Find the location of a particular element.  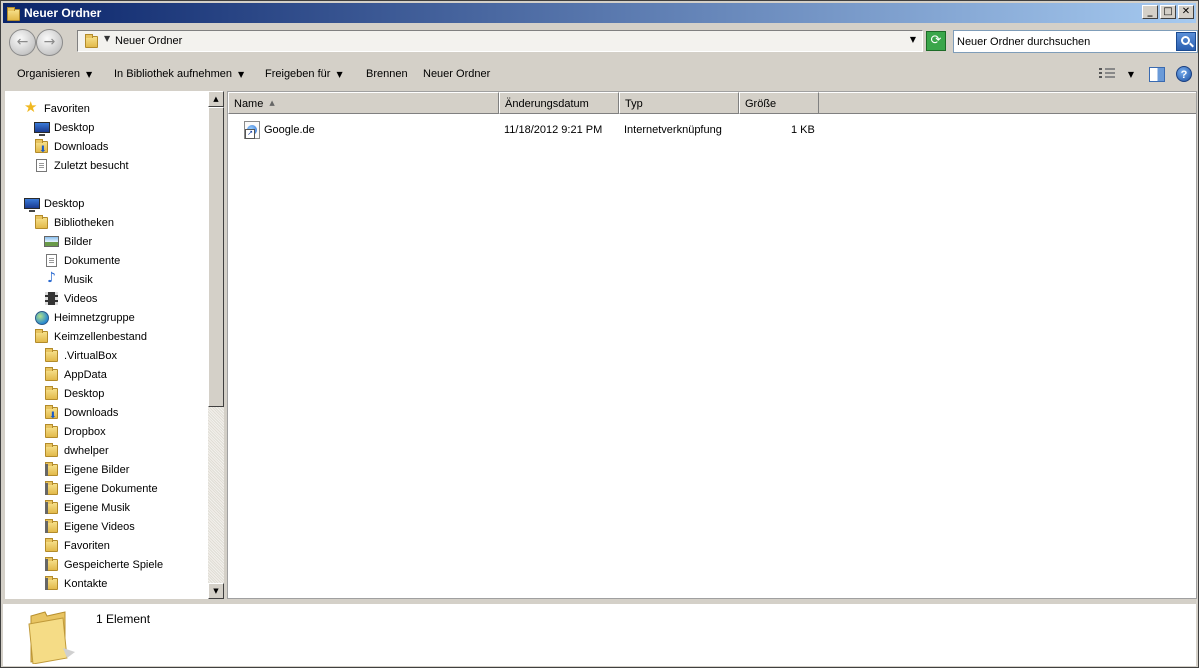

nav-item-homegroup: Heimnetzgruppe is located at coordinates (84, 317).